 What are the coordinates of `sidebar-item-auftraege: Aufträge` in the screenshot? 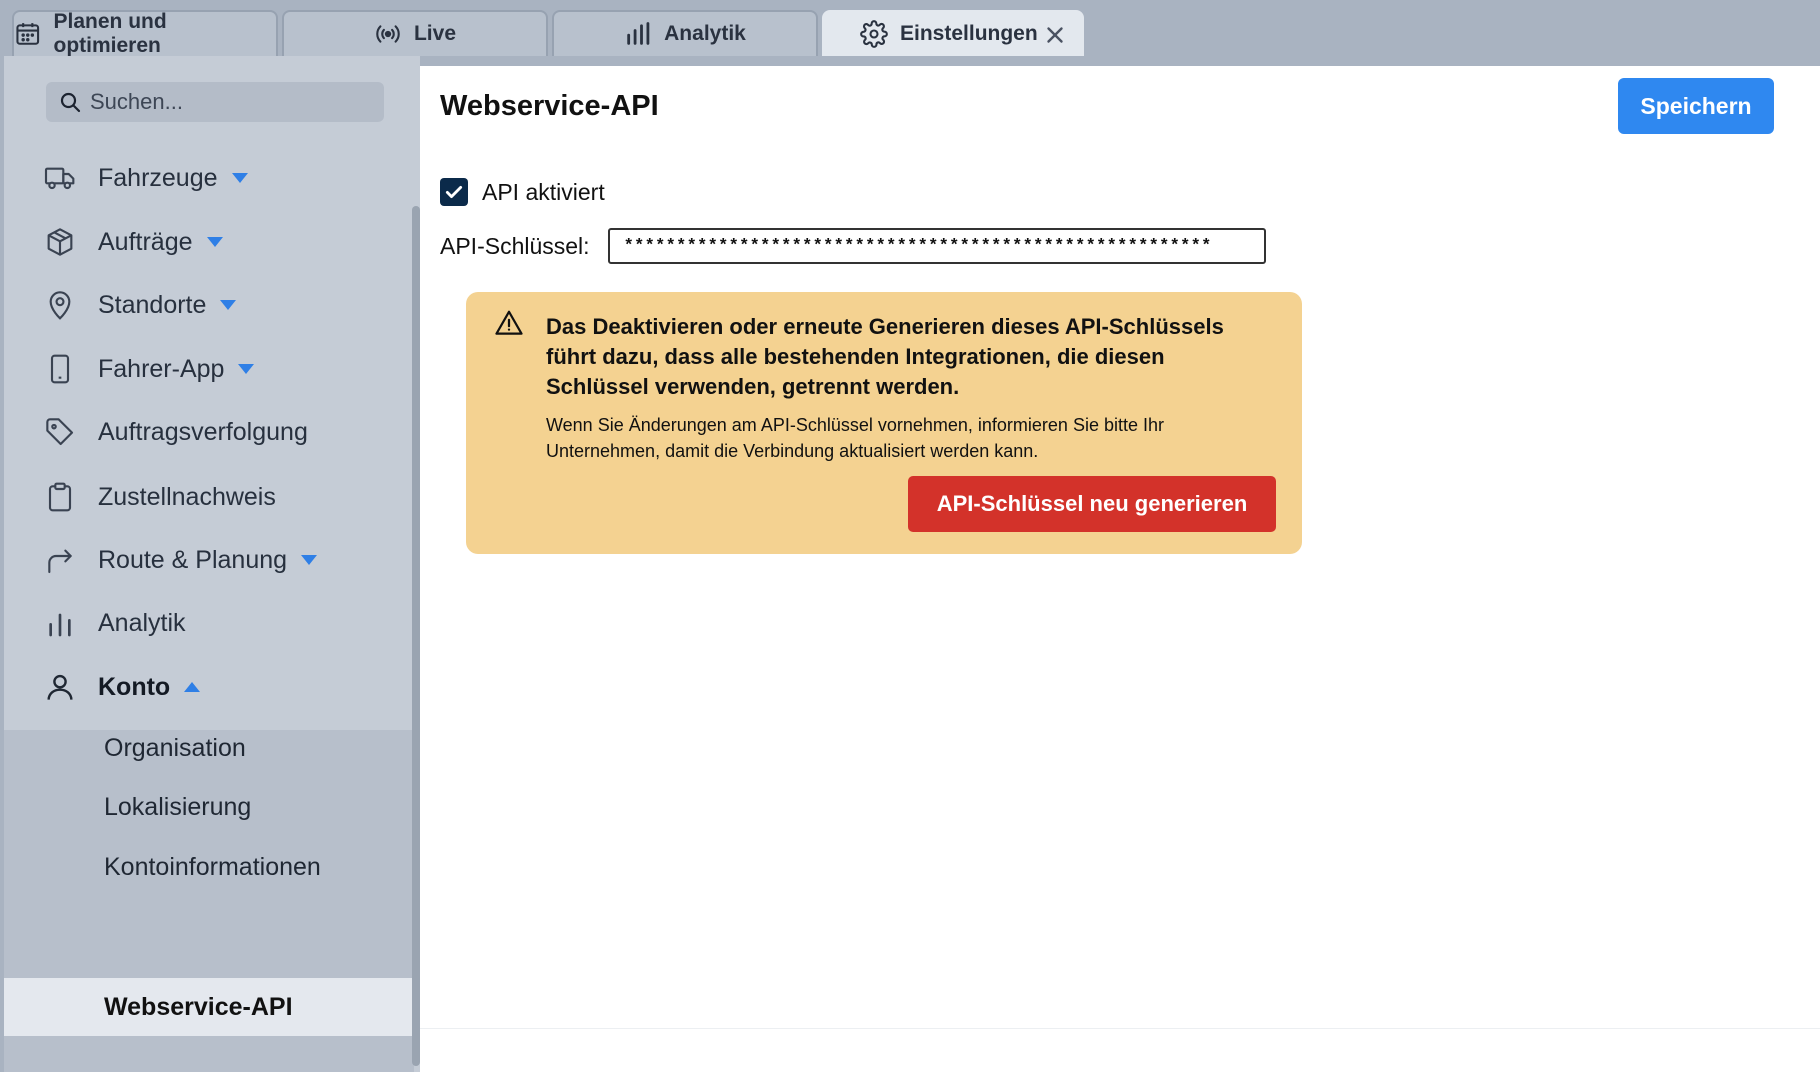 It's located at (133, 242).